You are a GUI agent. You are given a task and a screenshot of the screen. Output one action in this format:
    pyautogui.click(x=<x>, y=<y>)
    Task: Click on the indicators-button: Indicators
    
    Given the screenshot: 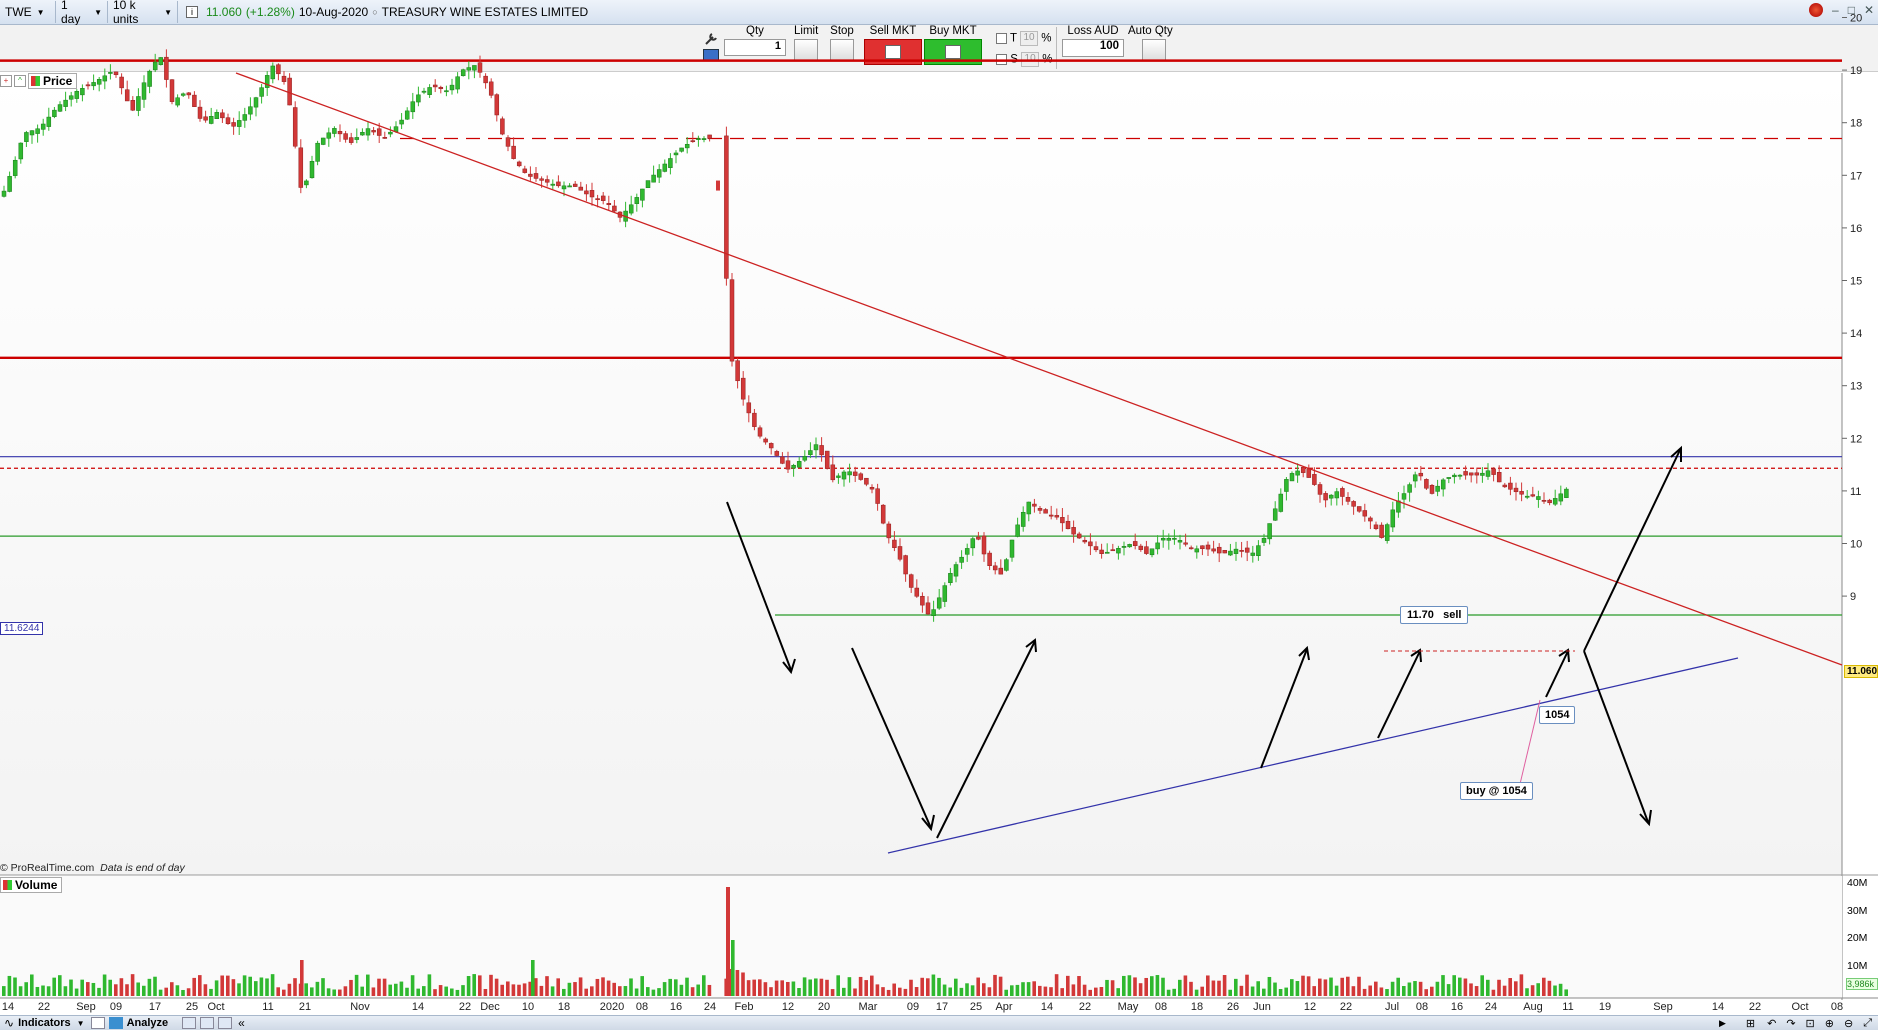 What is the action you would take?
    pyautogui.click(x=44, y=1023)
    